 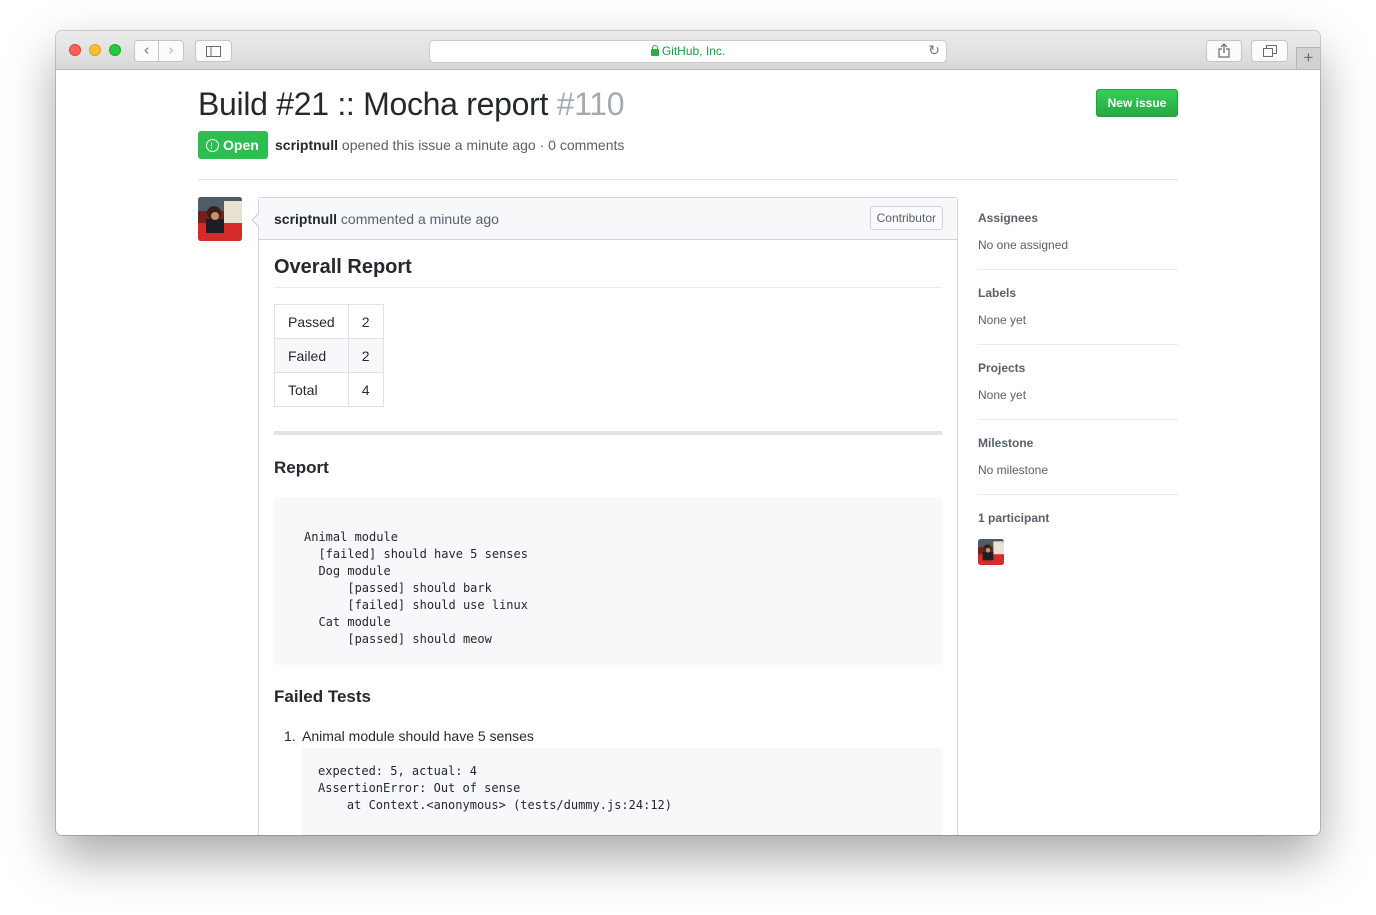 I want to click on issue-opened-icon, so click(x=212, y=145).